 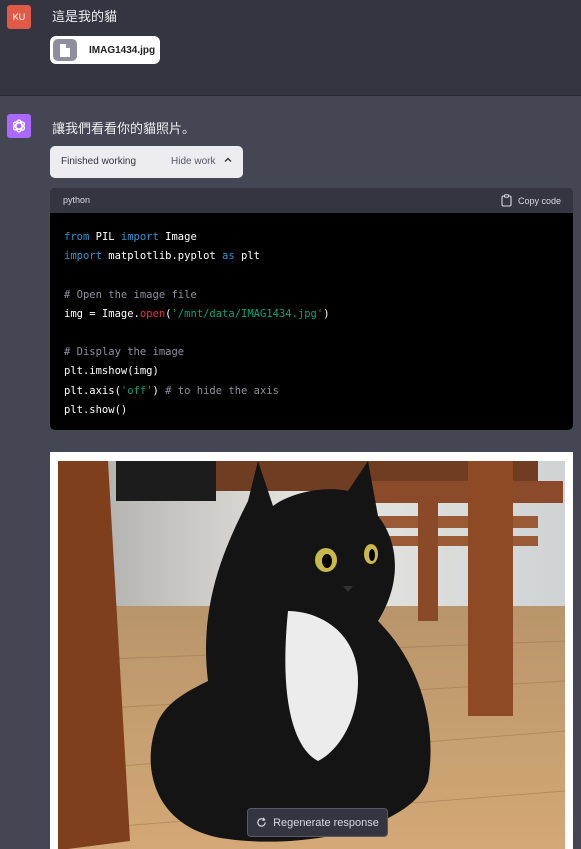 I want to click on user-message: KU 這是我的貓 IMAG1434.jpg, so click(x=290, y=48).